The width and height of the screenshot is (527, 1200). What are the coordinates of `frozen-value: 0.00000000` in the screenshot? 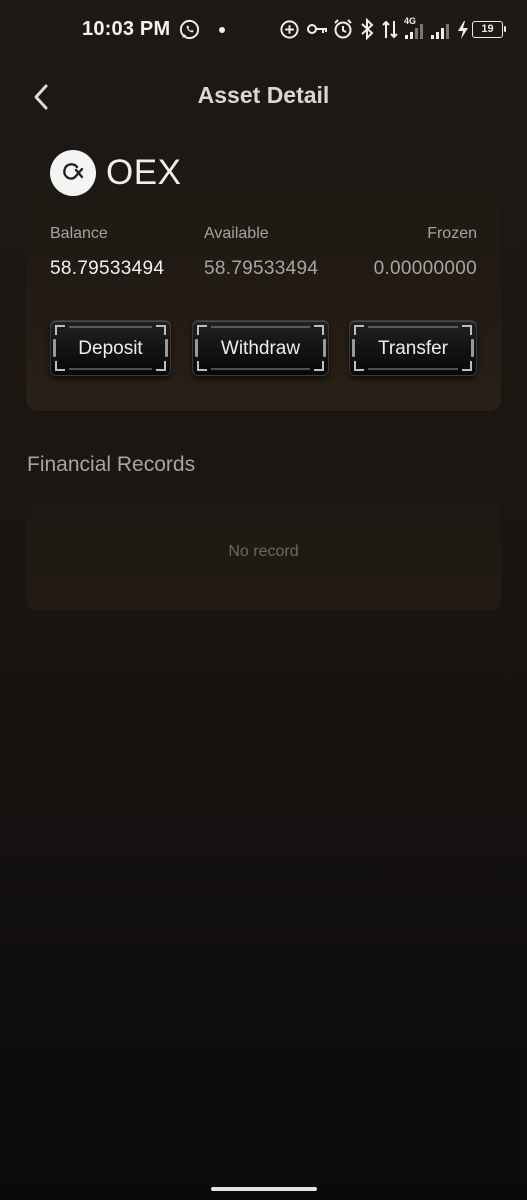 It's located at (425, 268).